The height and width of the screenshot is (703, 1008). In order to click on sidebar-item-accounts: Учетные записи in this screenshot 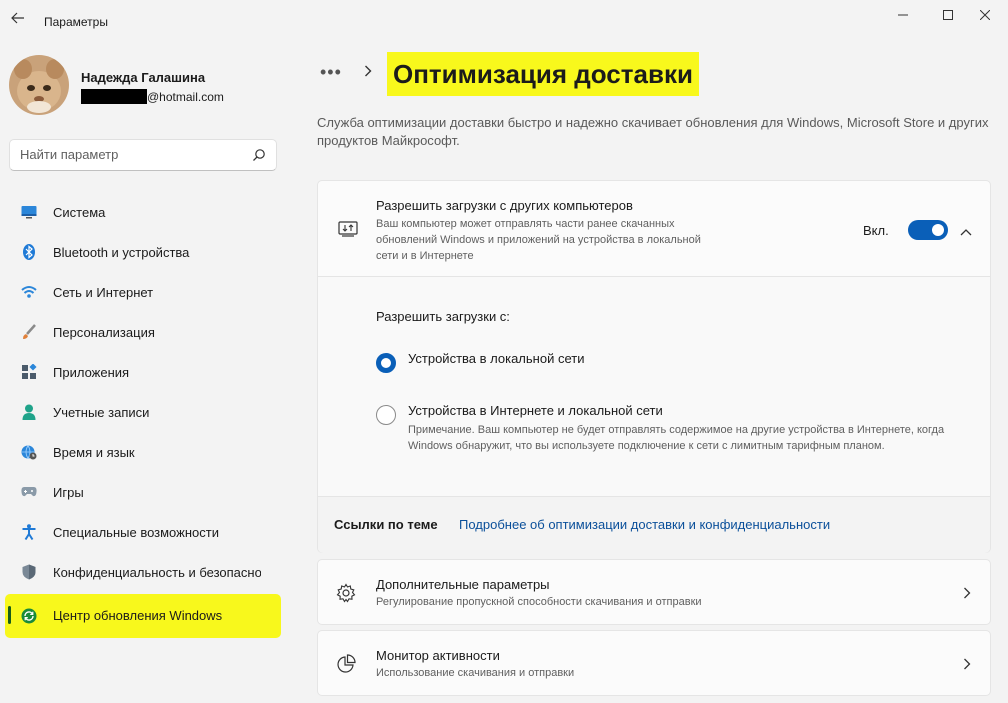, I will do `click(143, 412)`.